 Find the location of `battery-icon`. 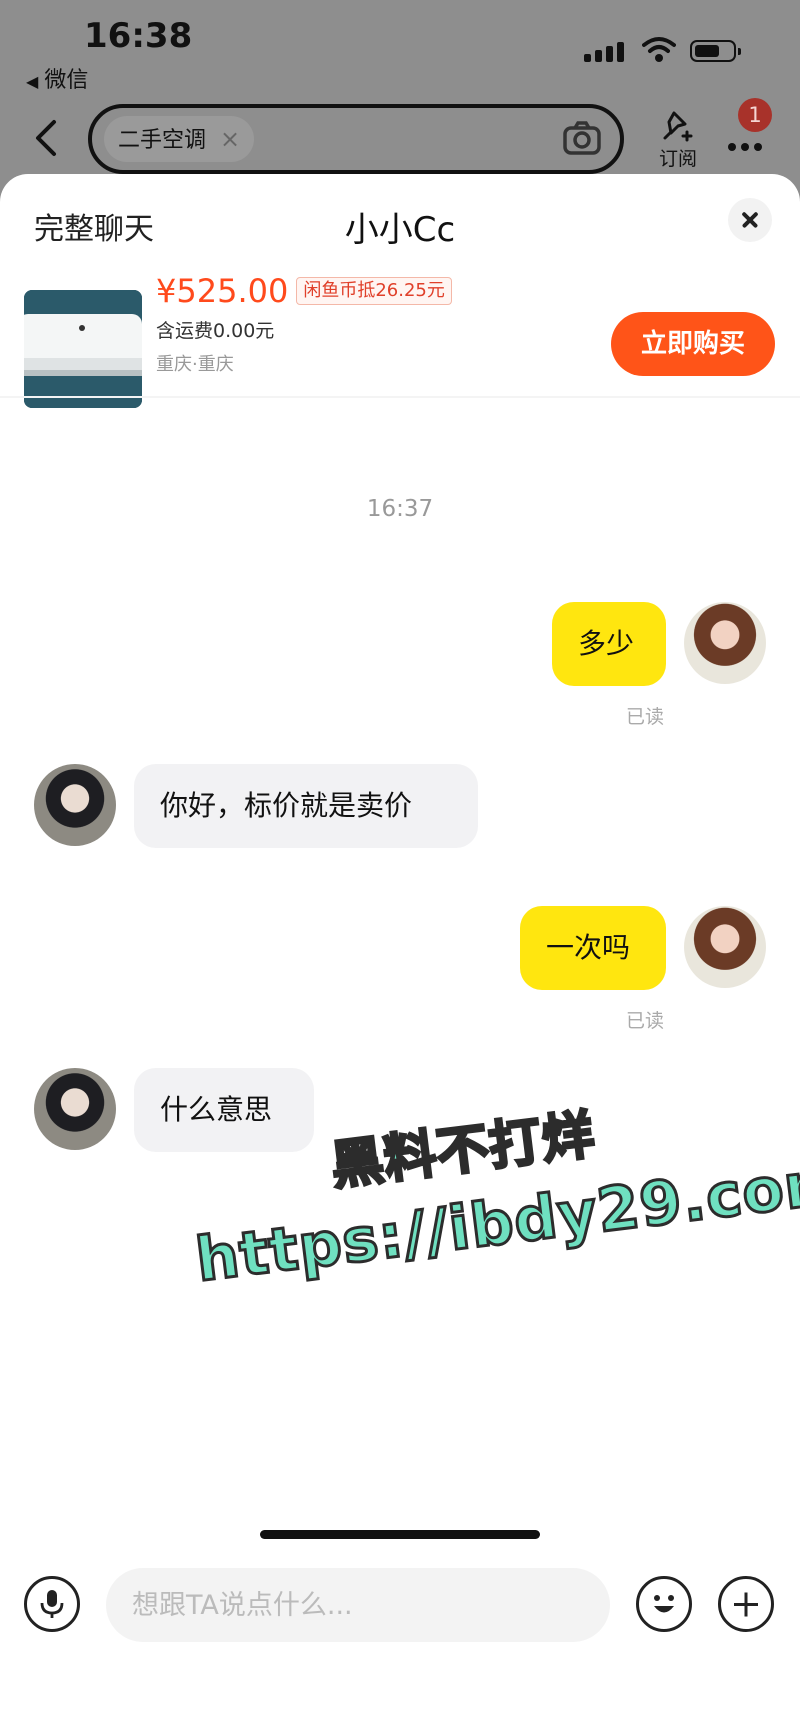

battery-icon is located at coordinates (715, 51).